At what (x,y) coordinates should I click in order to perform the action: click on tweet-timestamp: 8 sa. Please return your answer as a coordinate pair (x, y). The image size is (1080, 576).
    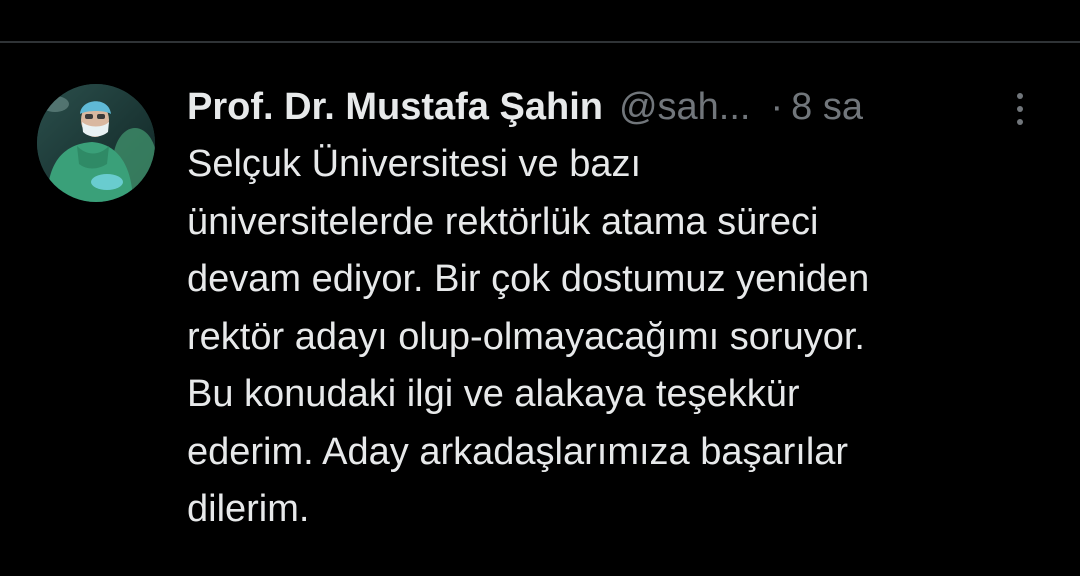
    Looking at the image, I should click on (827, 107).